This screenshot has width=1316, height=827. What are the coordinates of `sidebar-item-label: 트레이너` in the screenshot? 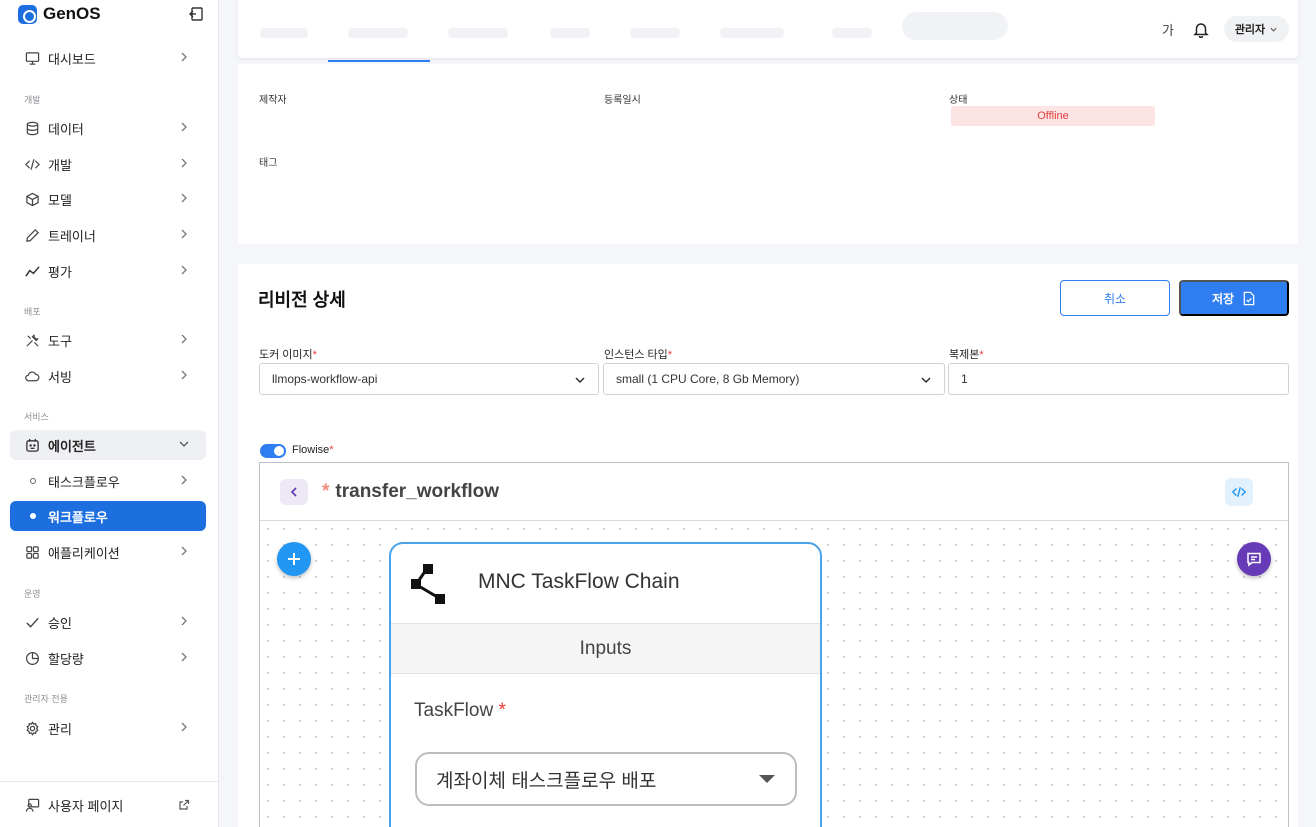 It's located at (72, 236).